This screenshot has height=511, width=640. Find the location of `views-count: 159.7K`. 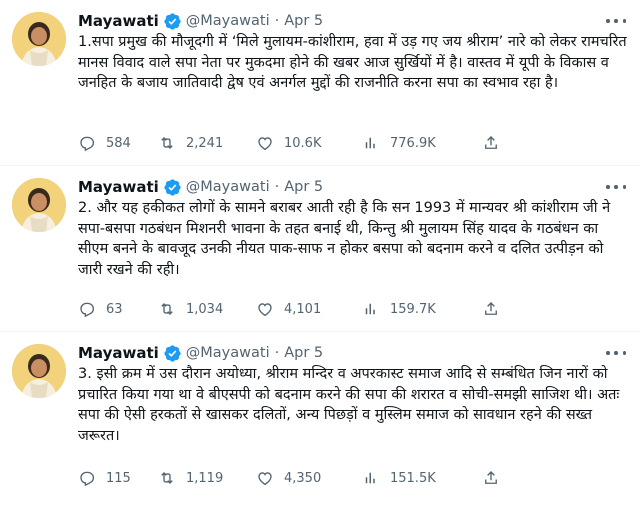

views-count: 159.7K is located at coordinates (413, 309).